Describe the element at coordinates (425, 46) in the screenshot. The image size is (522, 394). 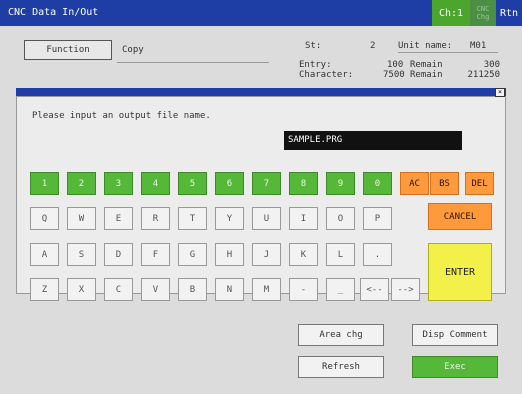
I see `unit-name-label: Unit name:` at that location.